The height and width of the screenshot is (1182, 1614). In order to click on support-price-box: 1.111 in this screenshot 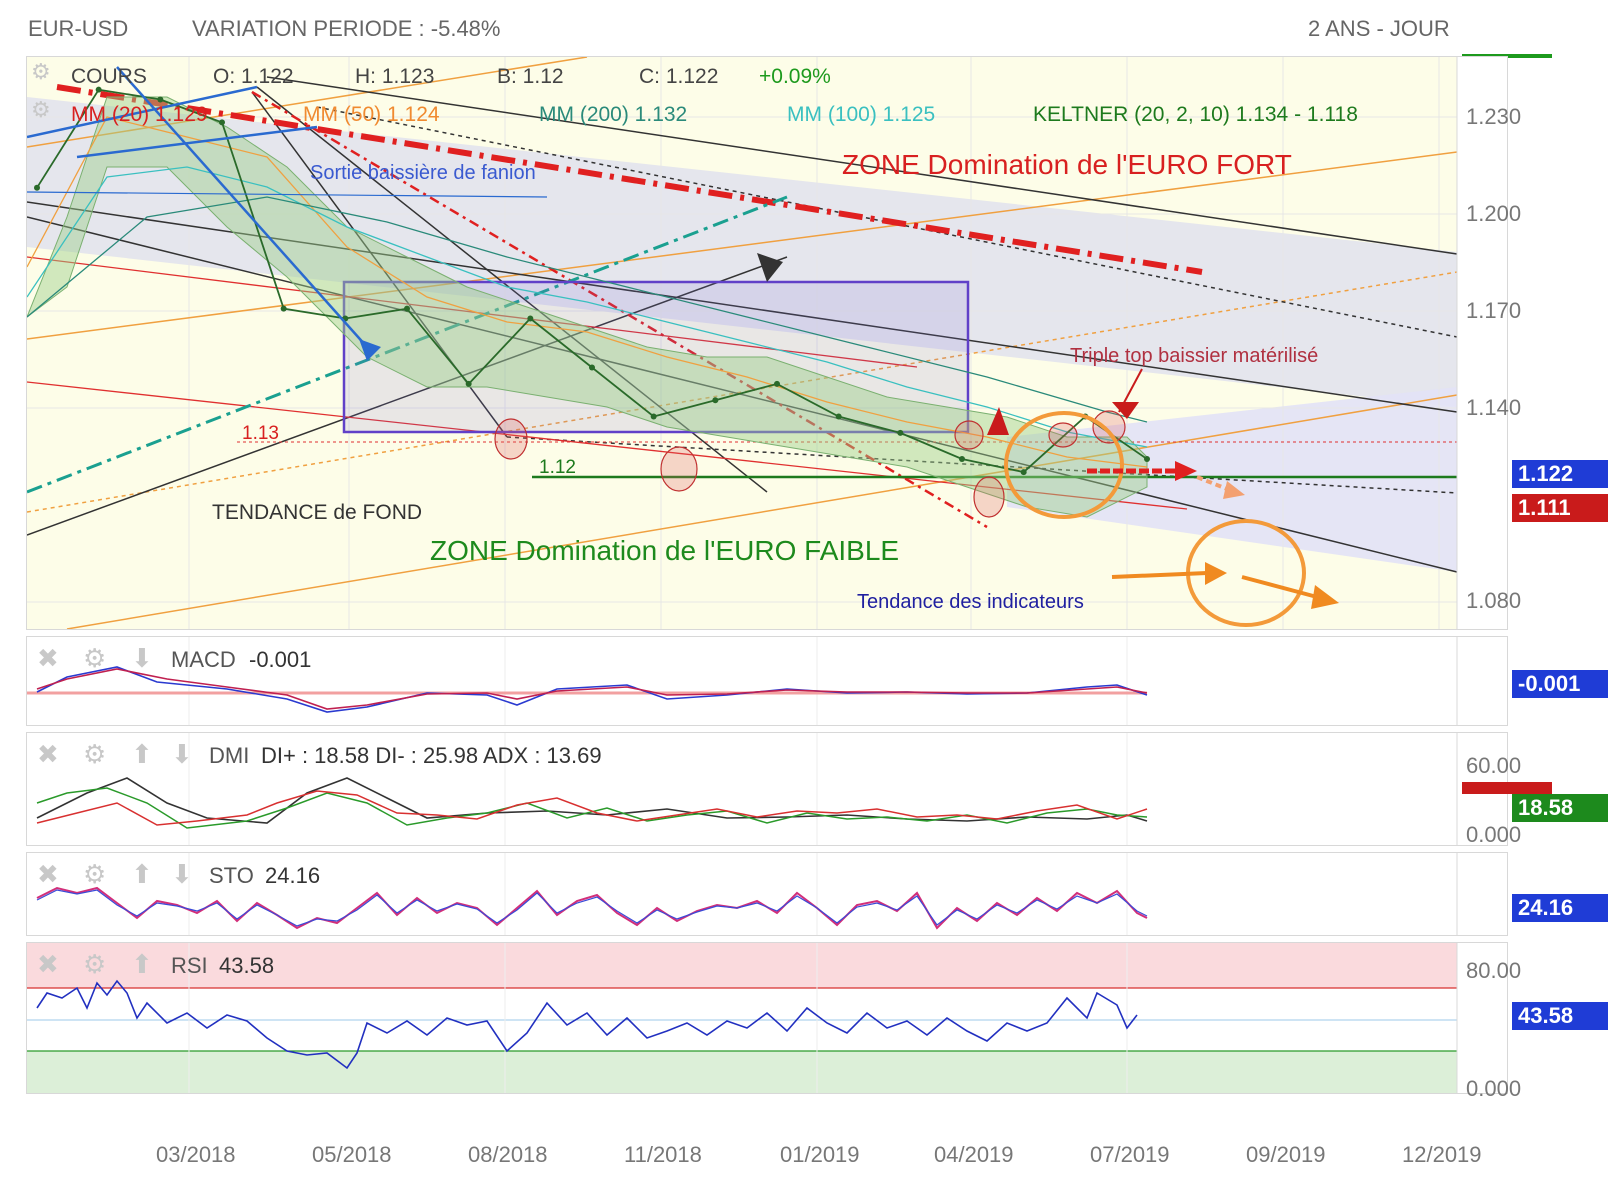, I will do `click(1560, 508)`.